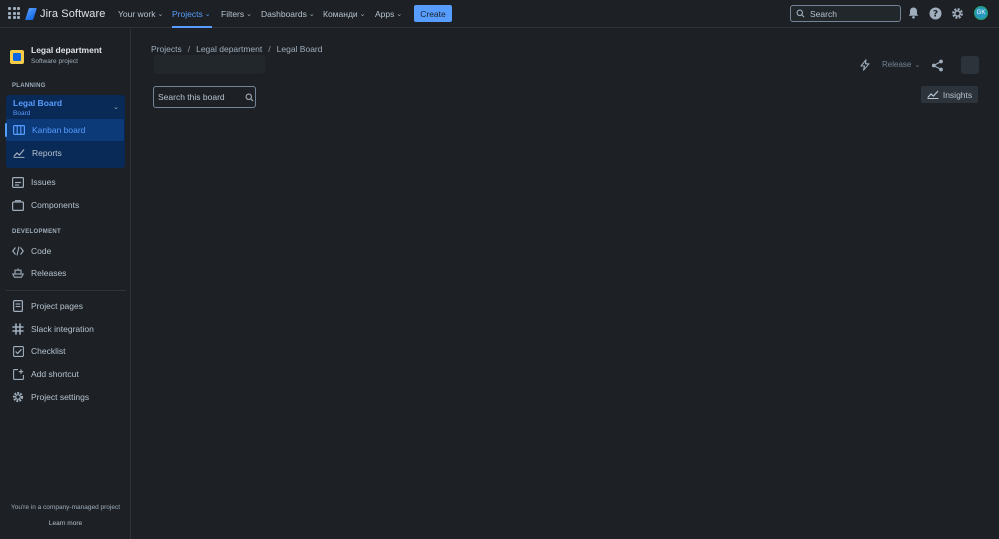 This screenshot has width=999, height=539. What do you see at coordinates (38, 103) in the screenshot?
I see `board-title: Legal Board` at bounding box center [38, 103].